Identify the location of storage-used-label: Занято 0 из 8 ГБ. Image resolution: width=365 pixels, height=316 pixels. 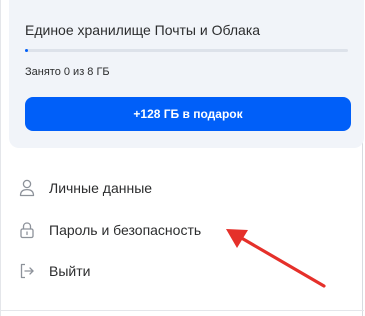
(67, 72).